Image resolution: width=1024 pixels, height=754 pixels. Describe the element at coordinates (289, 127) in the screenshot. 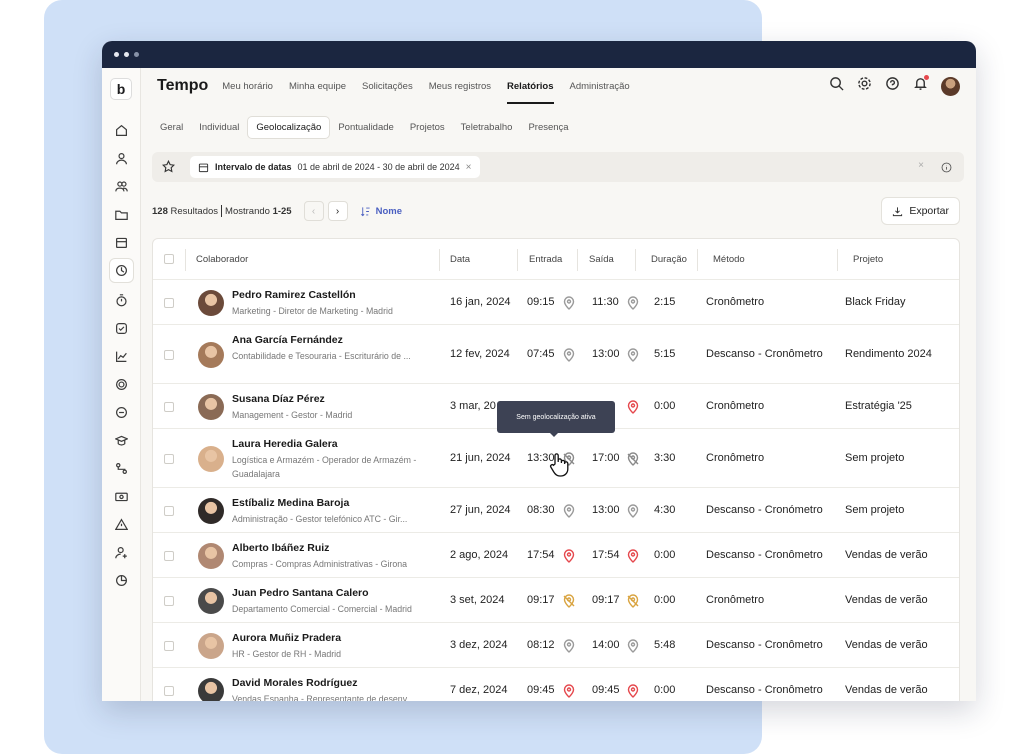

I see `tab-geolocalizacao: Geolocalização` at that location.